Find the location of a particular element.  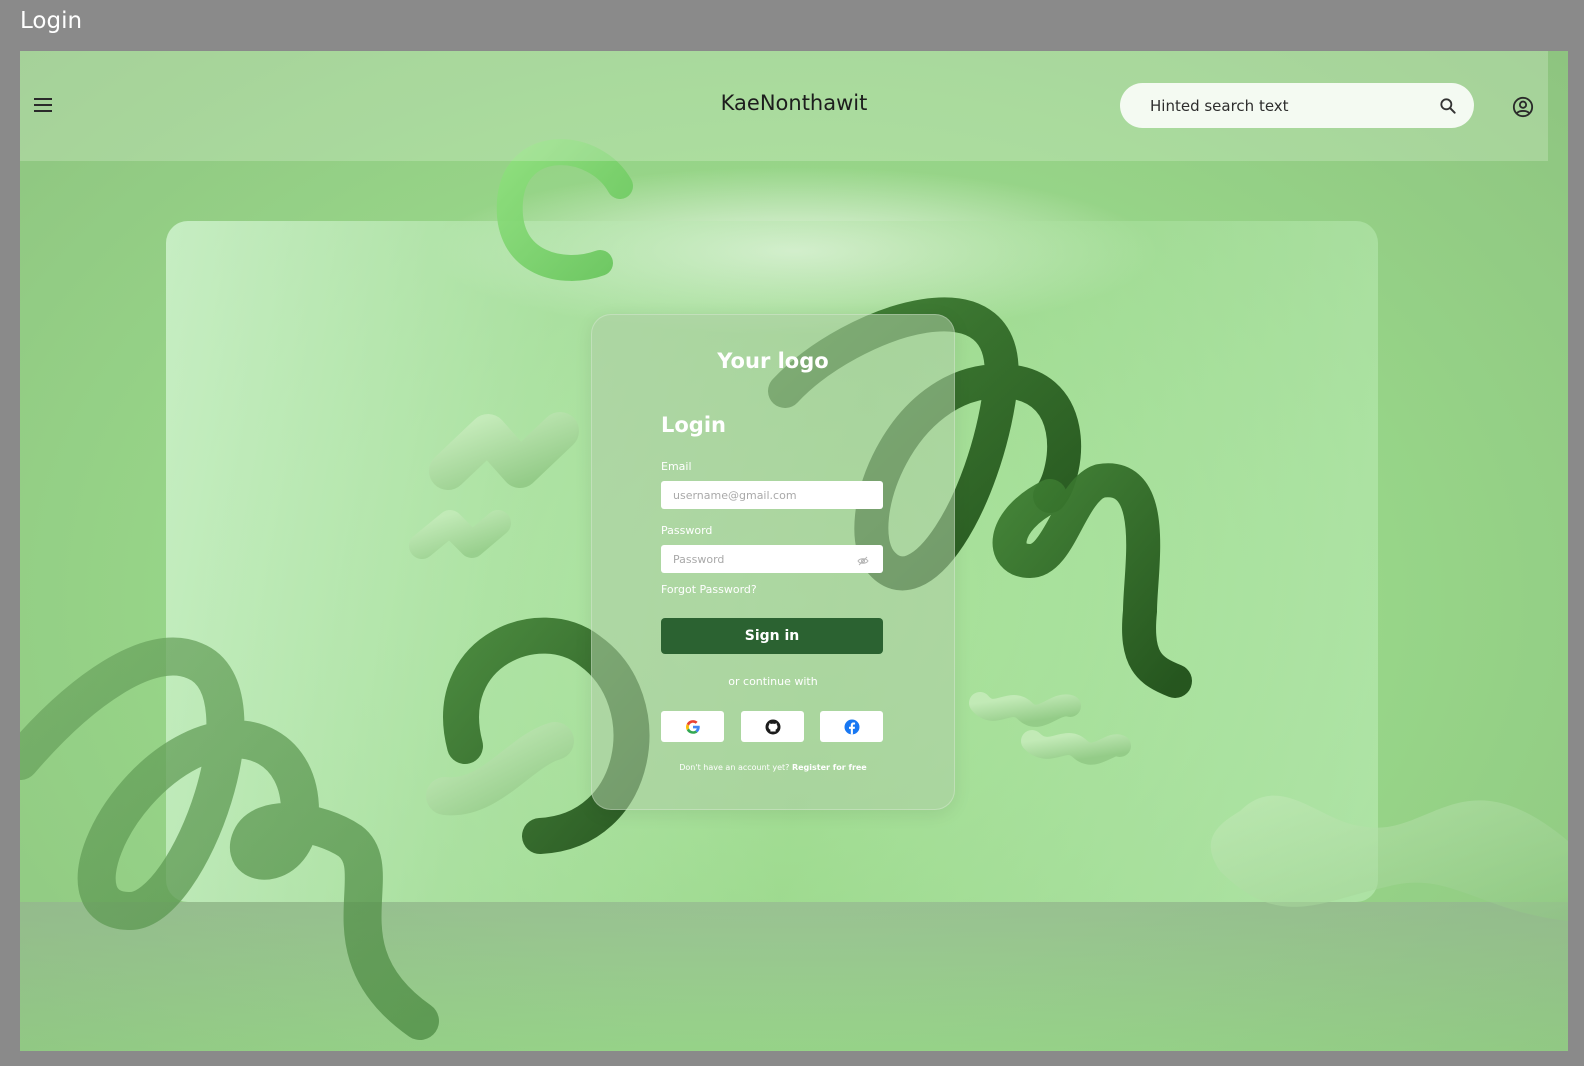

no-account-text: Don't have an account yet? is located at coordinates (734, 767).